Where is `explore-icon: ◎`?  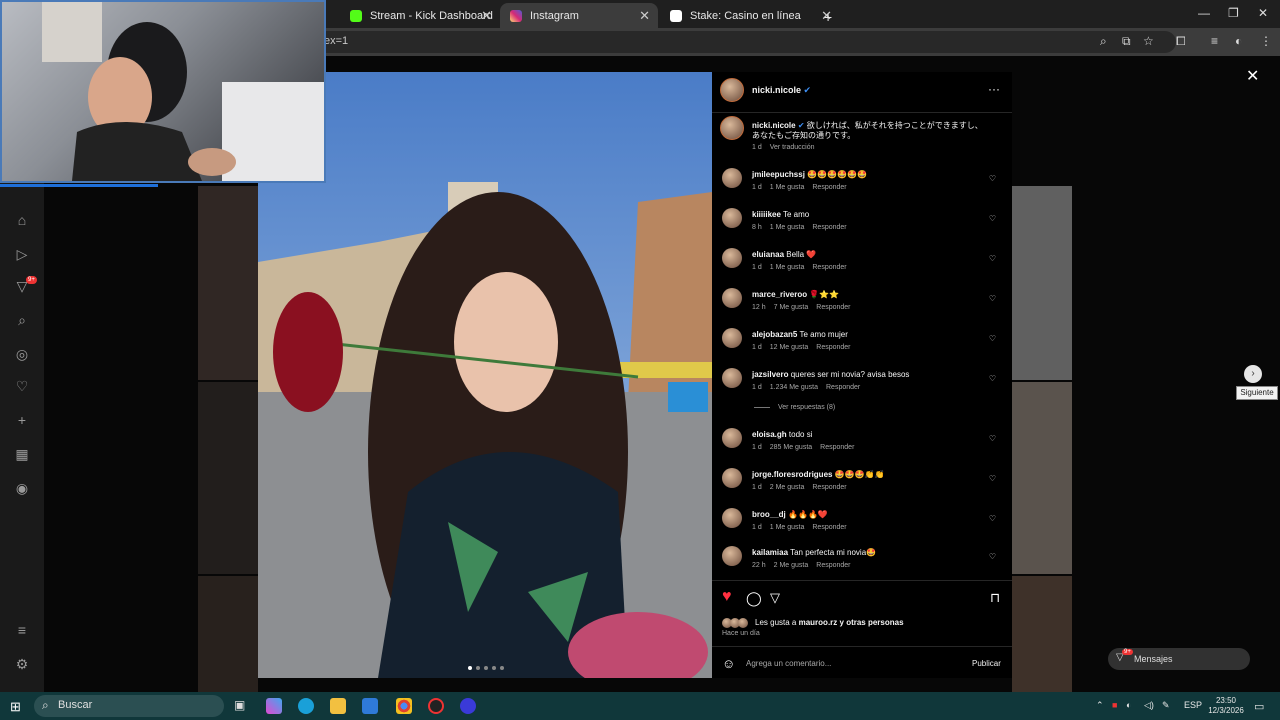 explore-icon: ◎ is located at coordinates (22, 354).